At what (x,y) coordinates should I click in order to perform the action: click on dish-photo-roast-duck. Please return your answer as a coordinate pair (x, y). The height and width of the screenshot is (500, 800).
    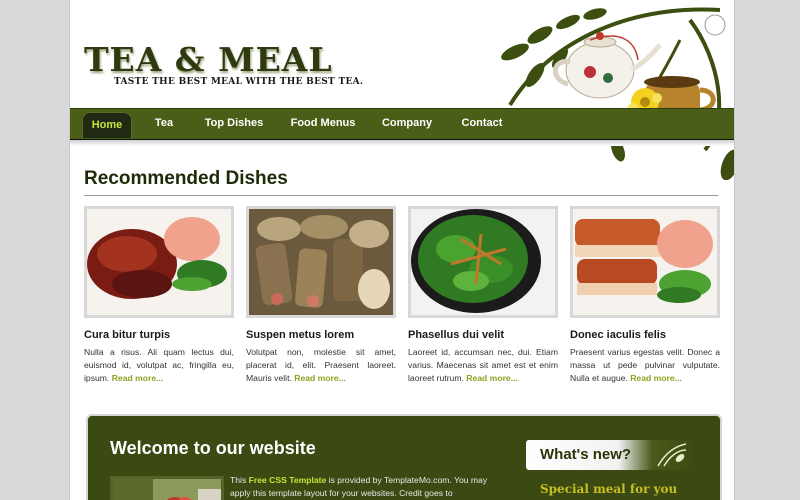
    Looking at the image, I should click on (159, 262).